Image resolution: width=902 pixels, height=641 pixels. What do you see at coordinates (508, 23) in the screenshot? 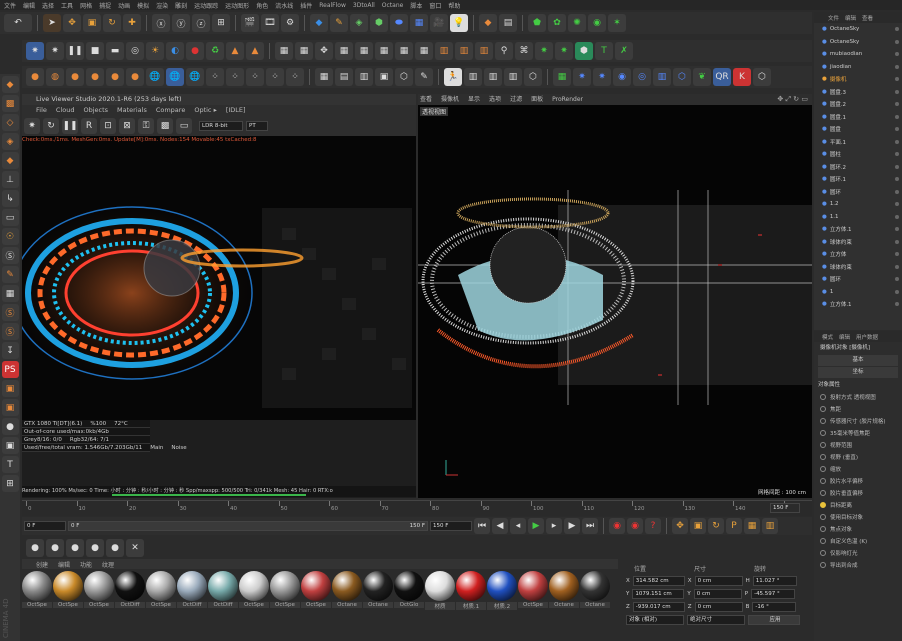
I see `octane-render-icon: ▤` at bounding box center [508, 23].